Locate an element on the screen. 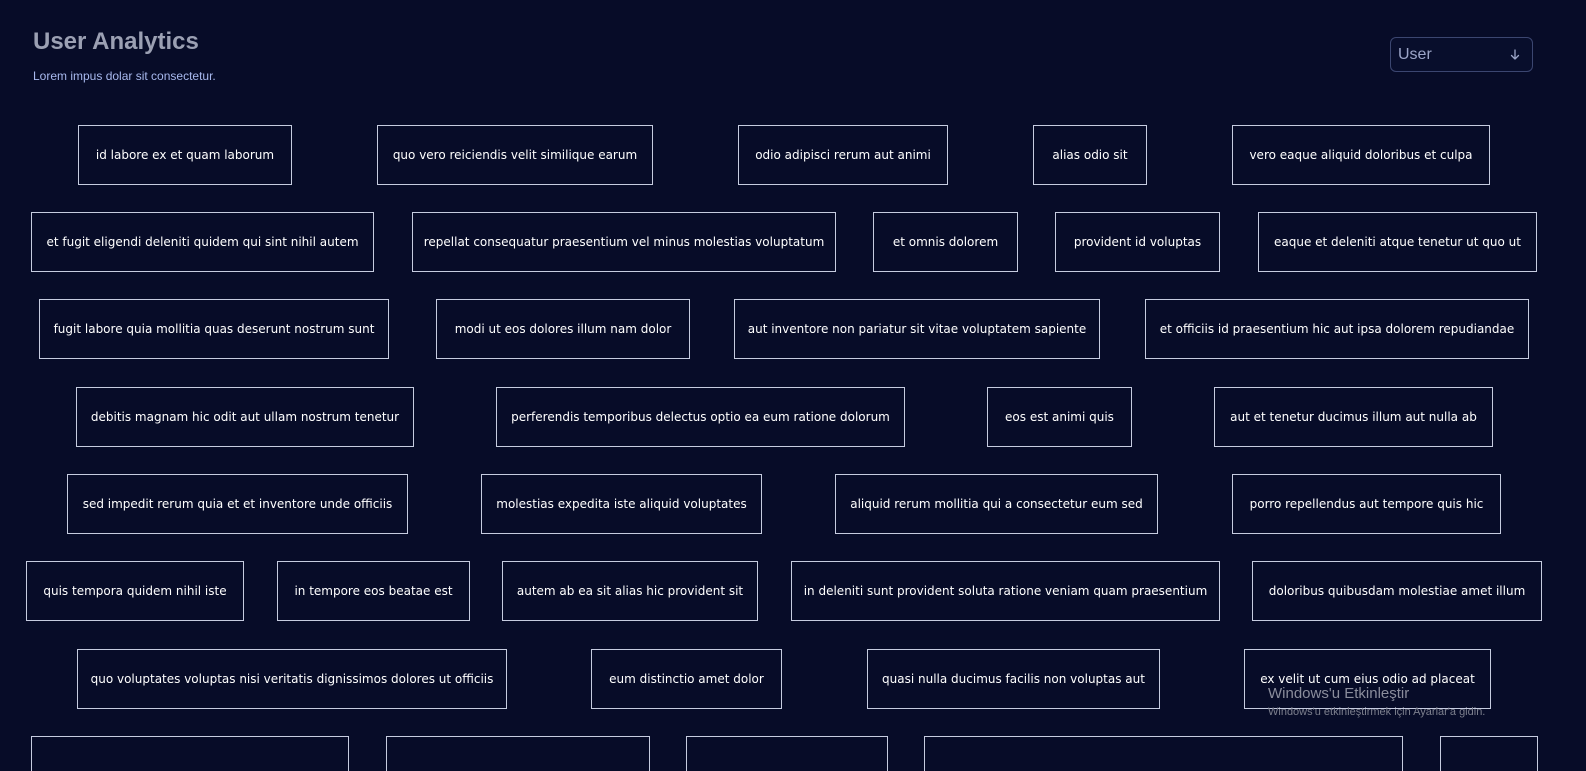 The width and height of the screenshot is (1586, 771). tag-button: eum distinctio amet dolor is located at coordinates (686, 679).